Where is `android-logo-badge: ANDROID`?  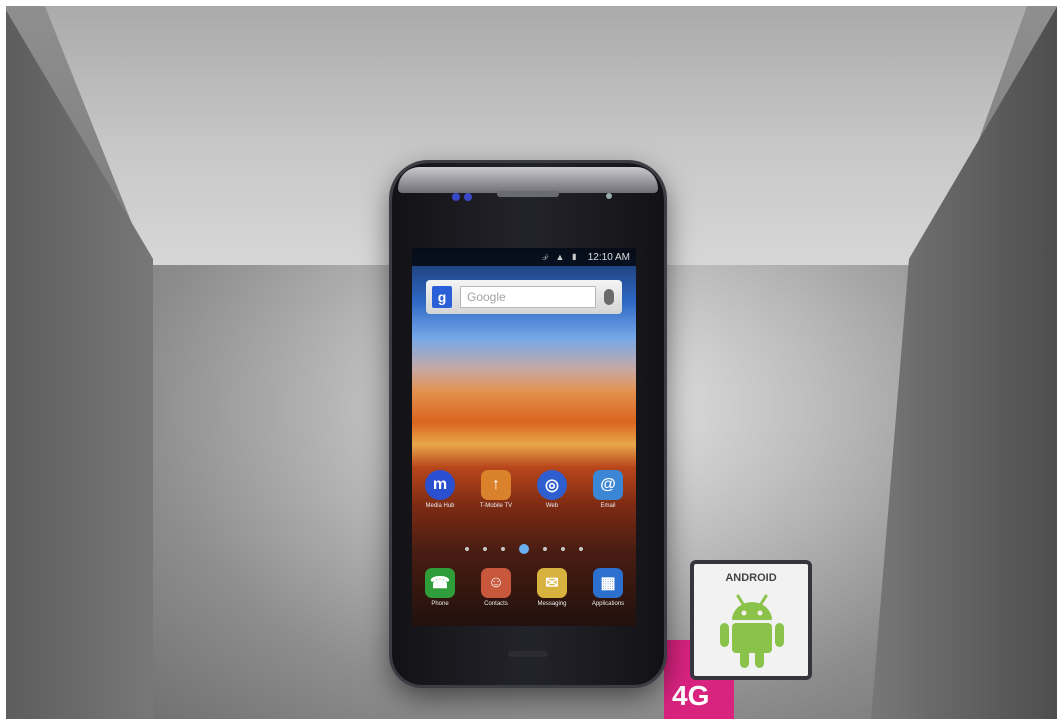 android-logo-badge: ANDROID is located at coordinates (751, 620).